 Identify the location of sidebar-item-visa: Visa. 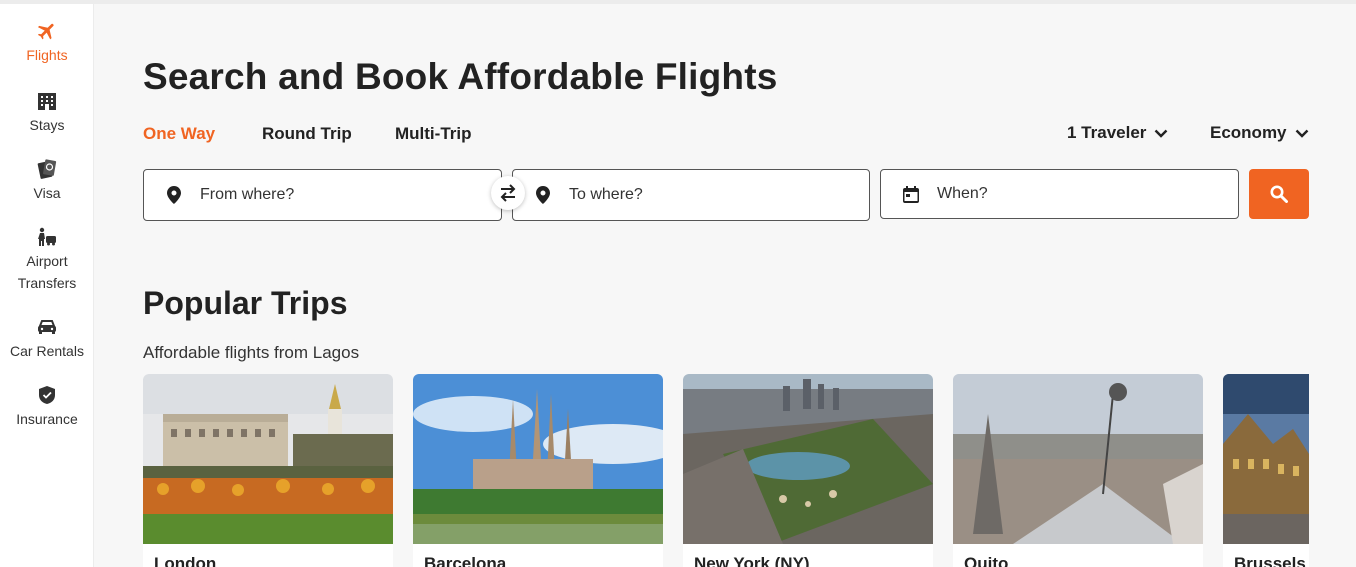
(47, 181).